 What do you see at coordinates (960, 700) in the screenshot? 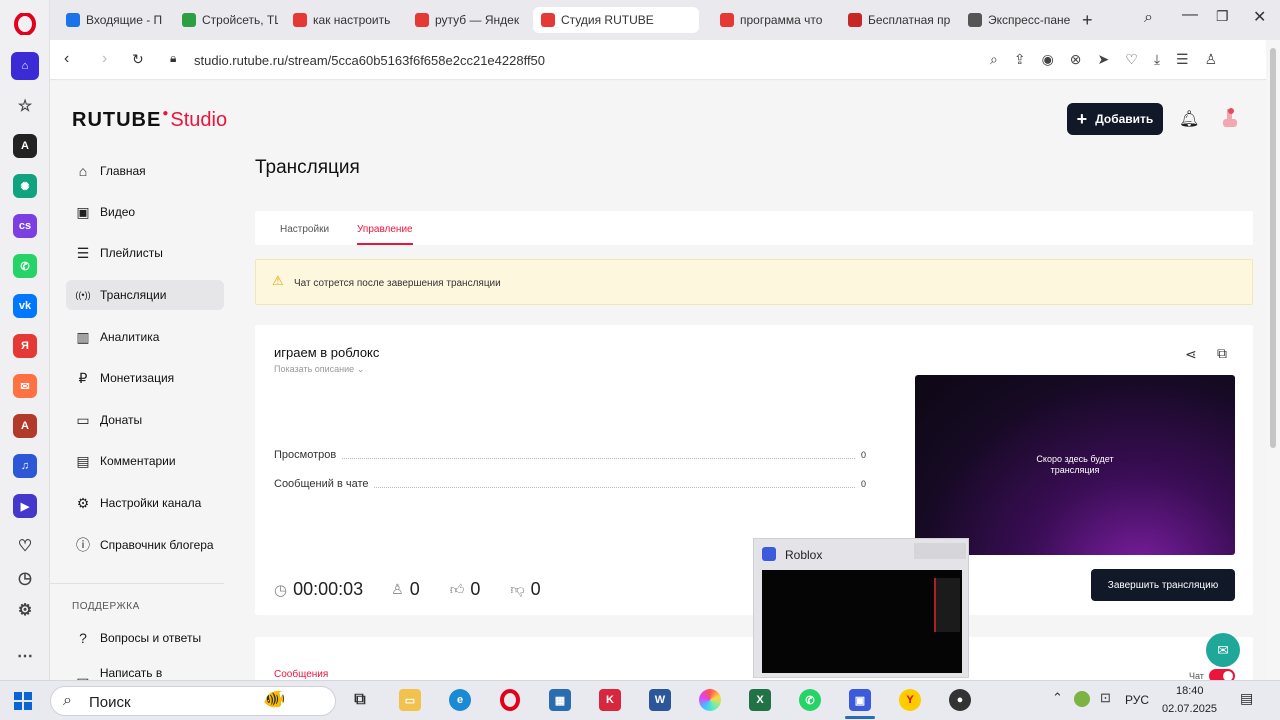
I see `obs-icon: ●` at bounding box center [960, 700].